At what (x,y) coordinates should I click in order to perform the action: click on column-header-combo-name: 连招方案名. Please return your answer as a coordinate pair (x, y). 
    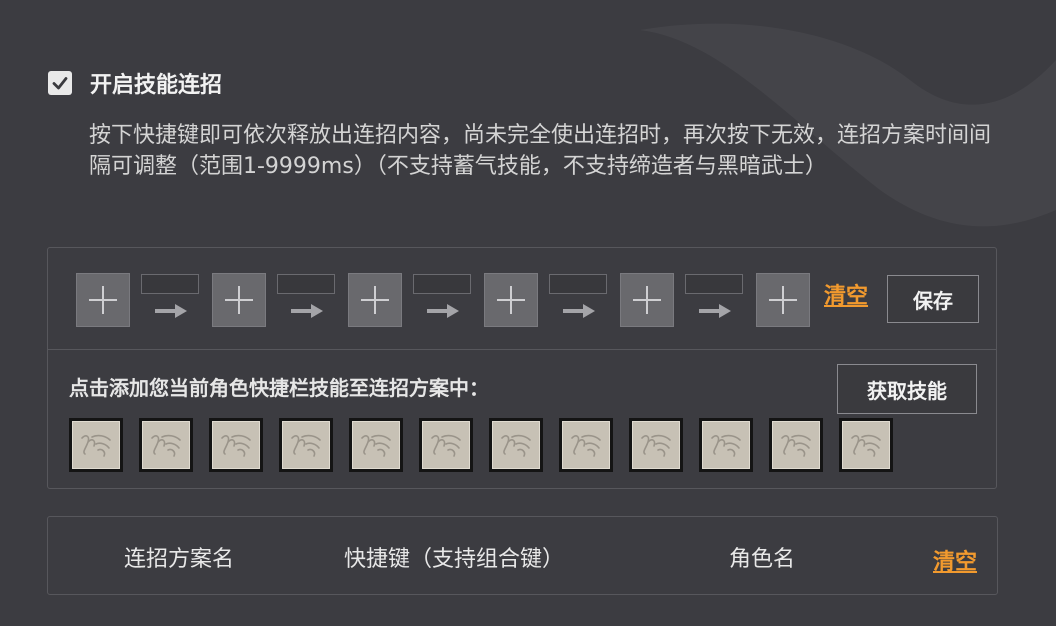
    Looking at the image, I should click on (179, 559).